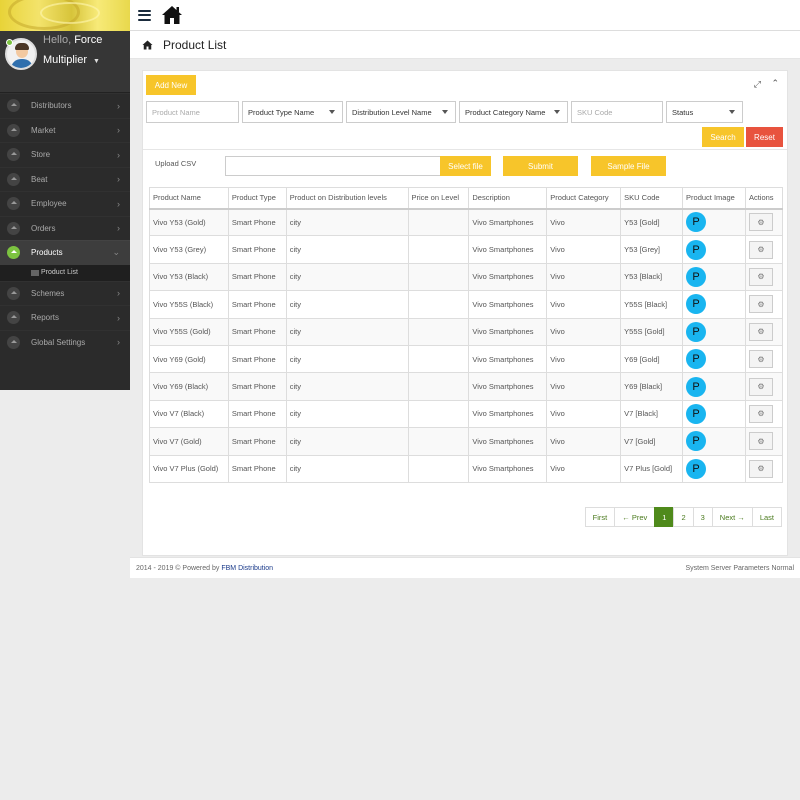  Describe the element at coordinates (292, 112) in the screenshot. I see `product-type-select: Product Type Name` at that location.